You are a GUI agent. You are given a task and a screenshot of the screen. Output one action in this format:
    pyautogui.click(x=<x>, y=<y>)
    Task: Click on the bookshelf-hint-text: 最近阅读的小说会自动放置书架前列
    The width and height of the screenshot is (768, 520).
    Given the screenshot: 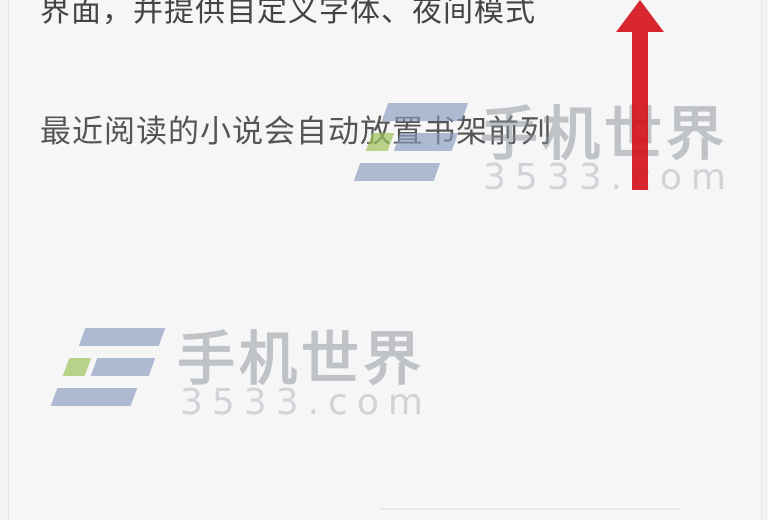 What is the action you would take?
    pyautogui.click(x=296, y=132)
    